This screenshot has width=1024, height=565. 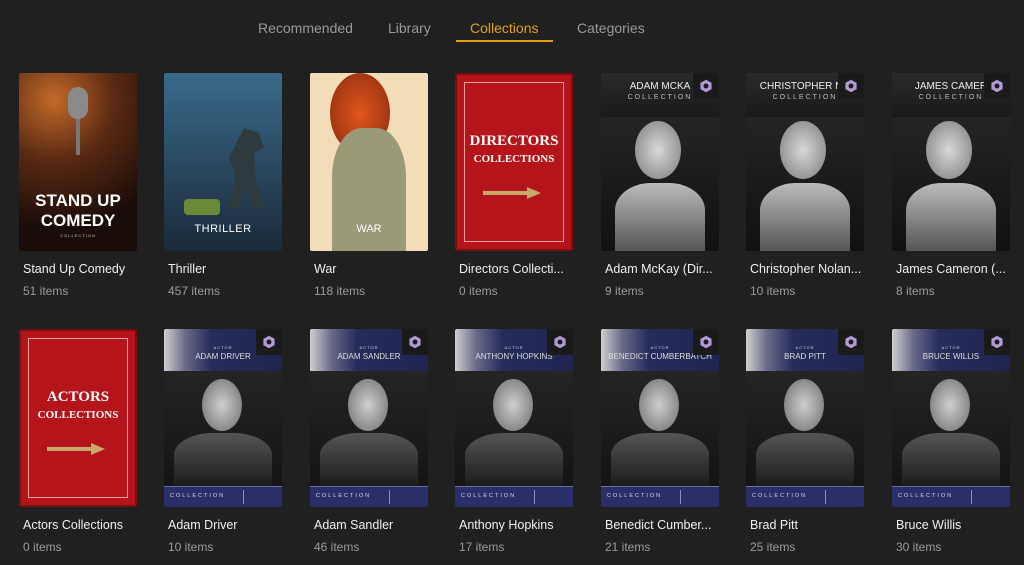 I want to click on collection-poster: ACTOR ADAM SANDLER COLLECTION, so click(x=369, y=418).